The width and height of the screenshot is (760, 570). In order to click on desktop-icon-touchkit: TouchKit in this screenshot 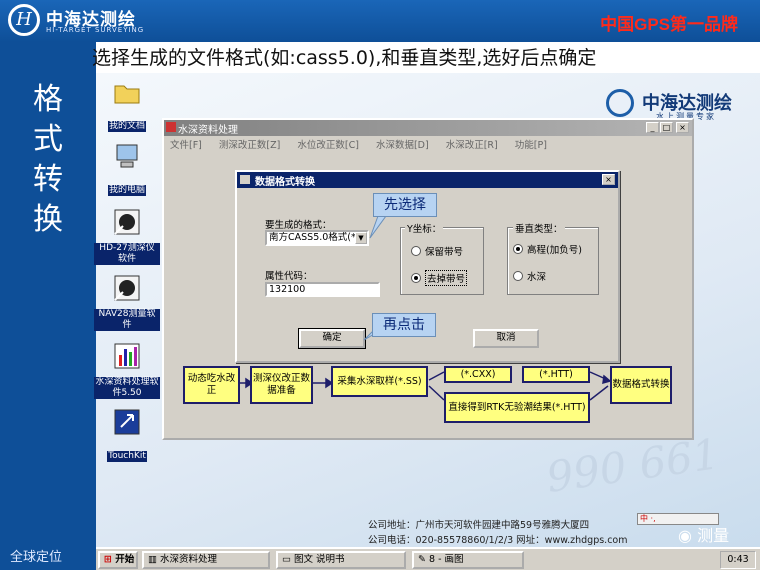, I will do `click(127, 434)`.